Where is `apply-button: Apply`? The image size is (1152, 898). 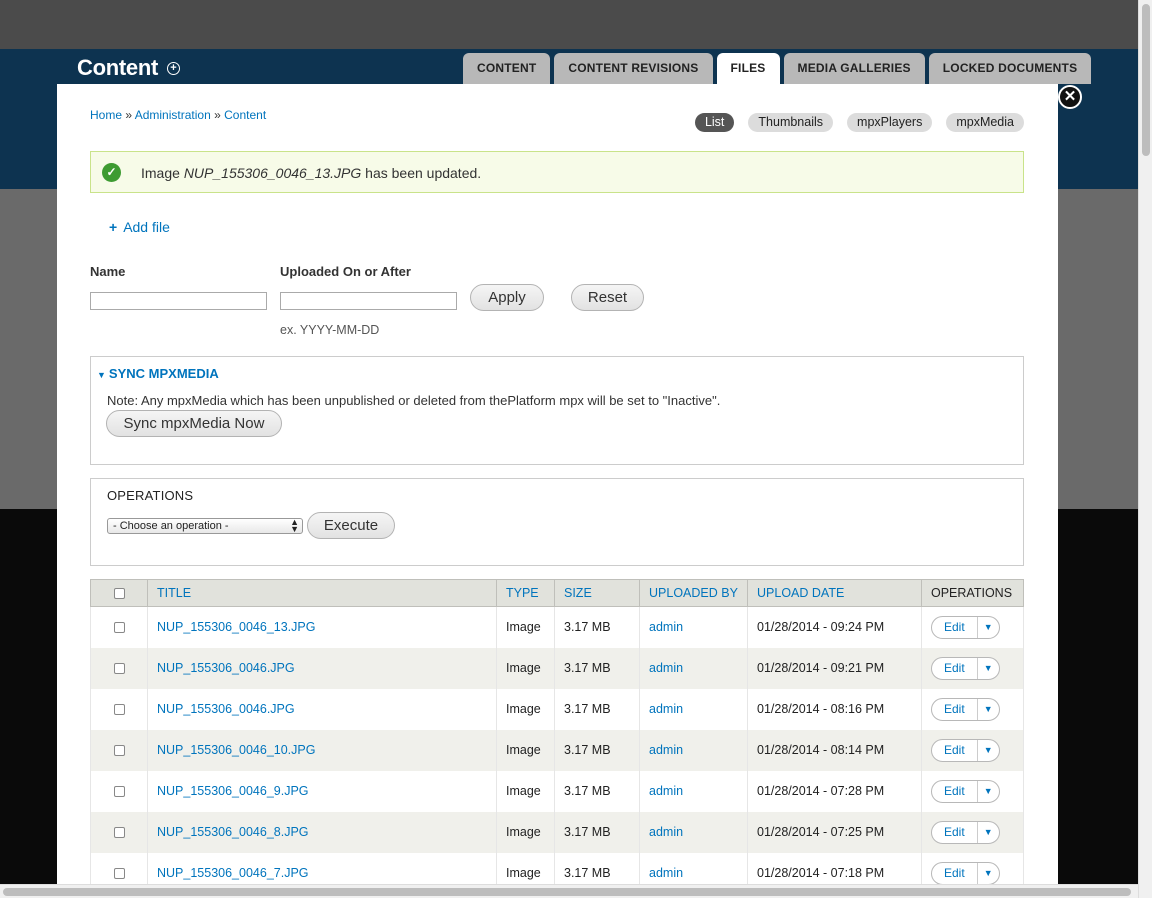 apply-button: Apply is located at coordinates (507, 297).